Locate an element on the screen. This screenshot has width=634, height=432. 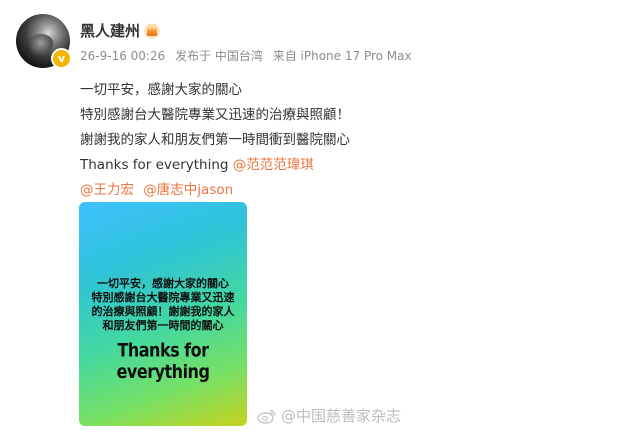
post-line: 謝謝我的家人和朋友們第一時間衝到醫院關心 is located at coordinates (215, 140).